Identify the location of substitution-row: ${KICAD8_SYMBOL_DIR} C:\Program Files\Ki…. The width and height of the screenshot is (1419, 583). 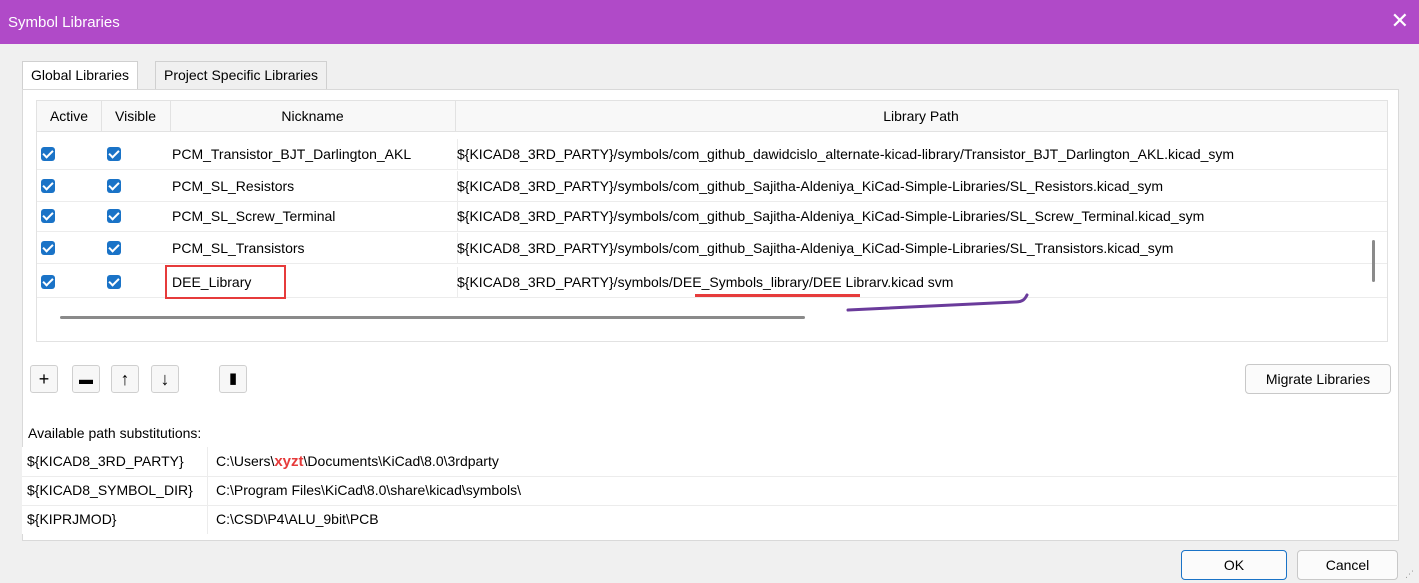
(709, 491).